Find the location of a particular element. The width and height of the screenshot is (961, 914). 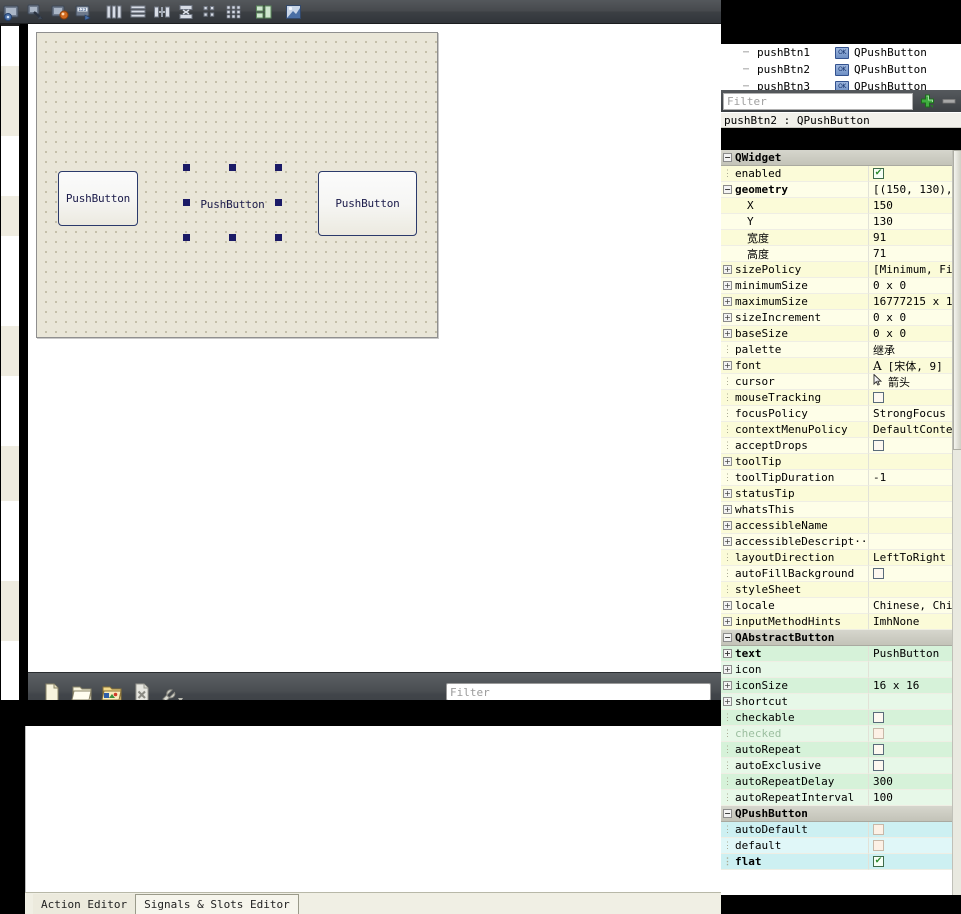

property-row: ⋮ autoRepeatInterval 100 is located at coordinates (841, 798).